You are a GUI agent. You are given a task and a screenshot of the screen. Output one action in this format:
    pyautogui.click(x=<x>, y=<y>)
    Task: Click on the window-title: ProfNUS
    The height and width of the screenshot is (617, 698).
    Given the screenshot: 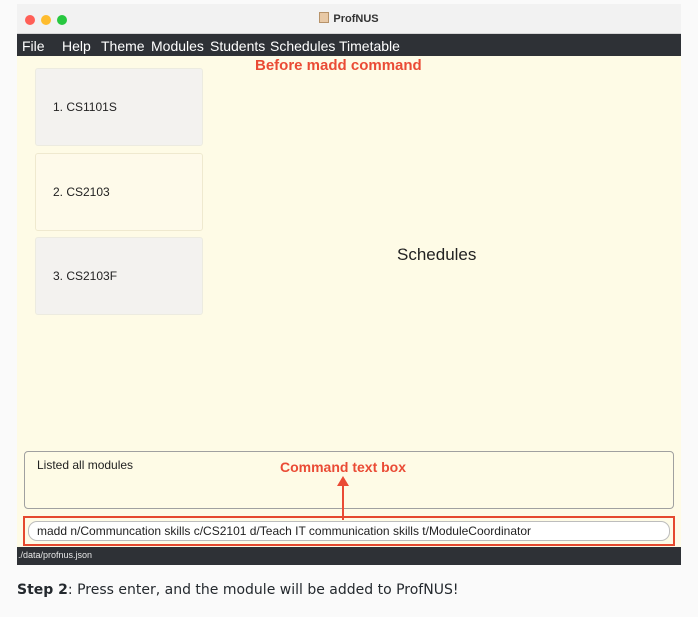 What is the action you would take?
    pyautogui.click(x=356, y=19)
    